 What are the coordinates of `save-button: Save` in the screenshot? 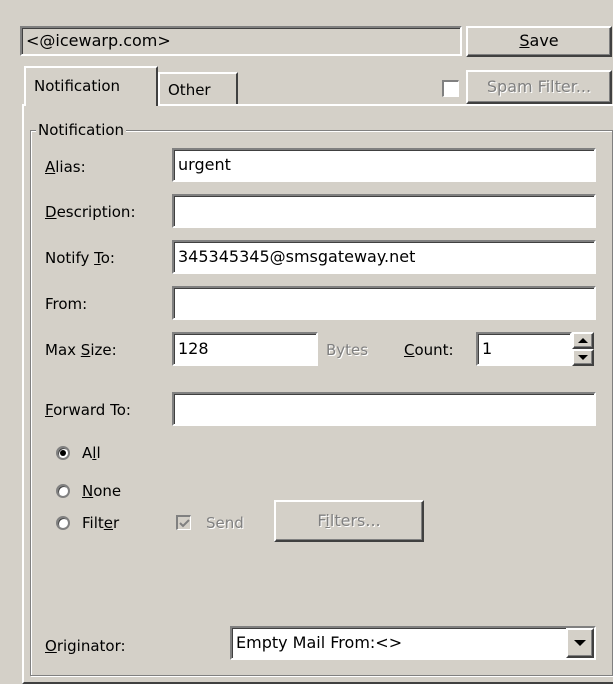 It's located at (539, 41).